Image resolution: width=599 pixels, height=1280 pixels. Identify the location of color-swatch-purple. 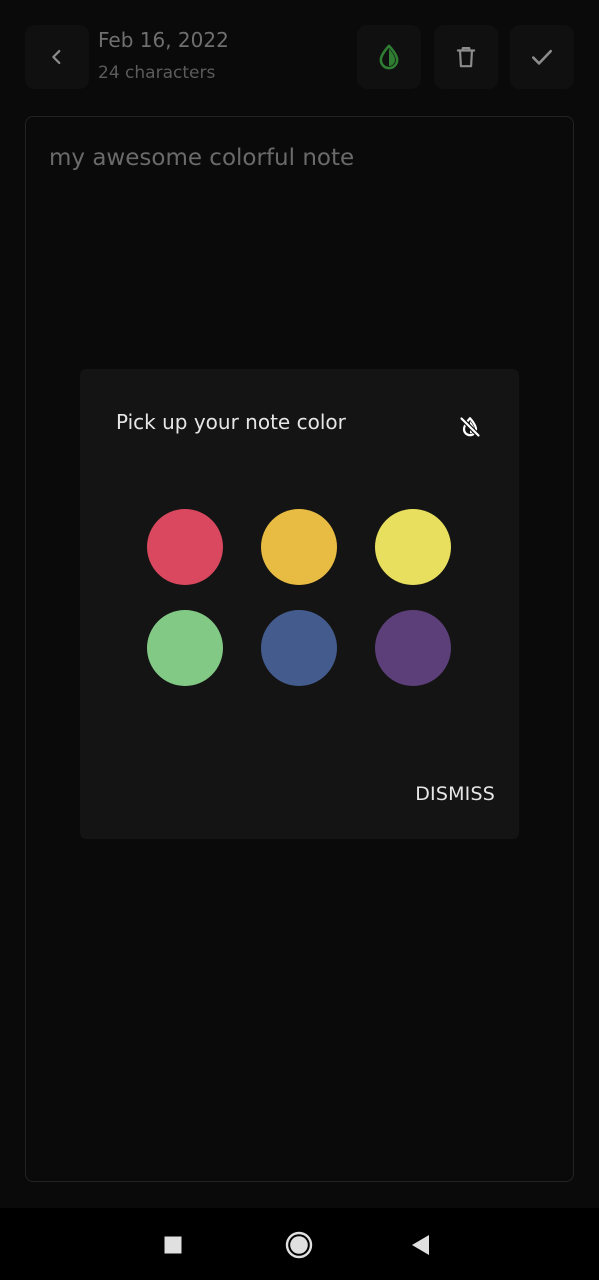
(413, 648).